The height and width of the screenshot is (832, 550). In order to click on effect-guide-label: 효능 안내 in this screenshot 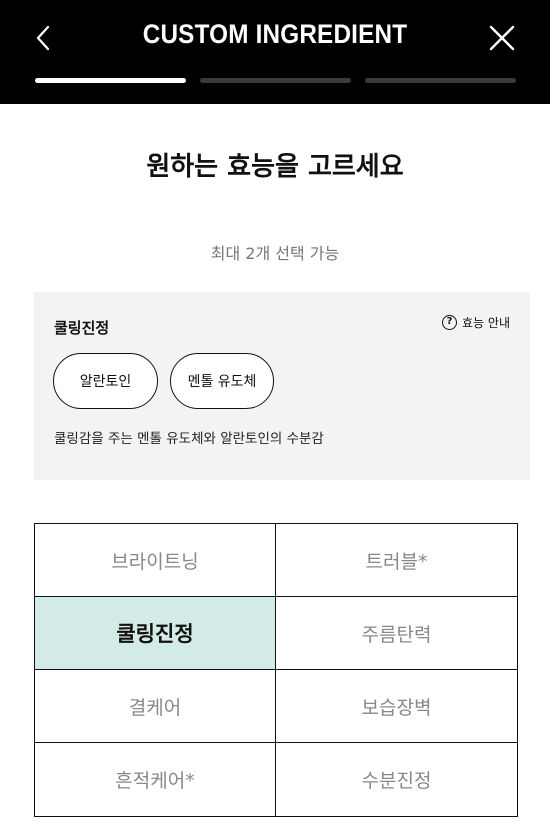, I will do `click(486, 323)`.